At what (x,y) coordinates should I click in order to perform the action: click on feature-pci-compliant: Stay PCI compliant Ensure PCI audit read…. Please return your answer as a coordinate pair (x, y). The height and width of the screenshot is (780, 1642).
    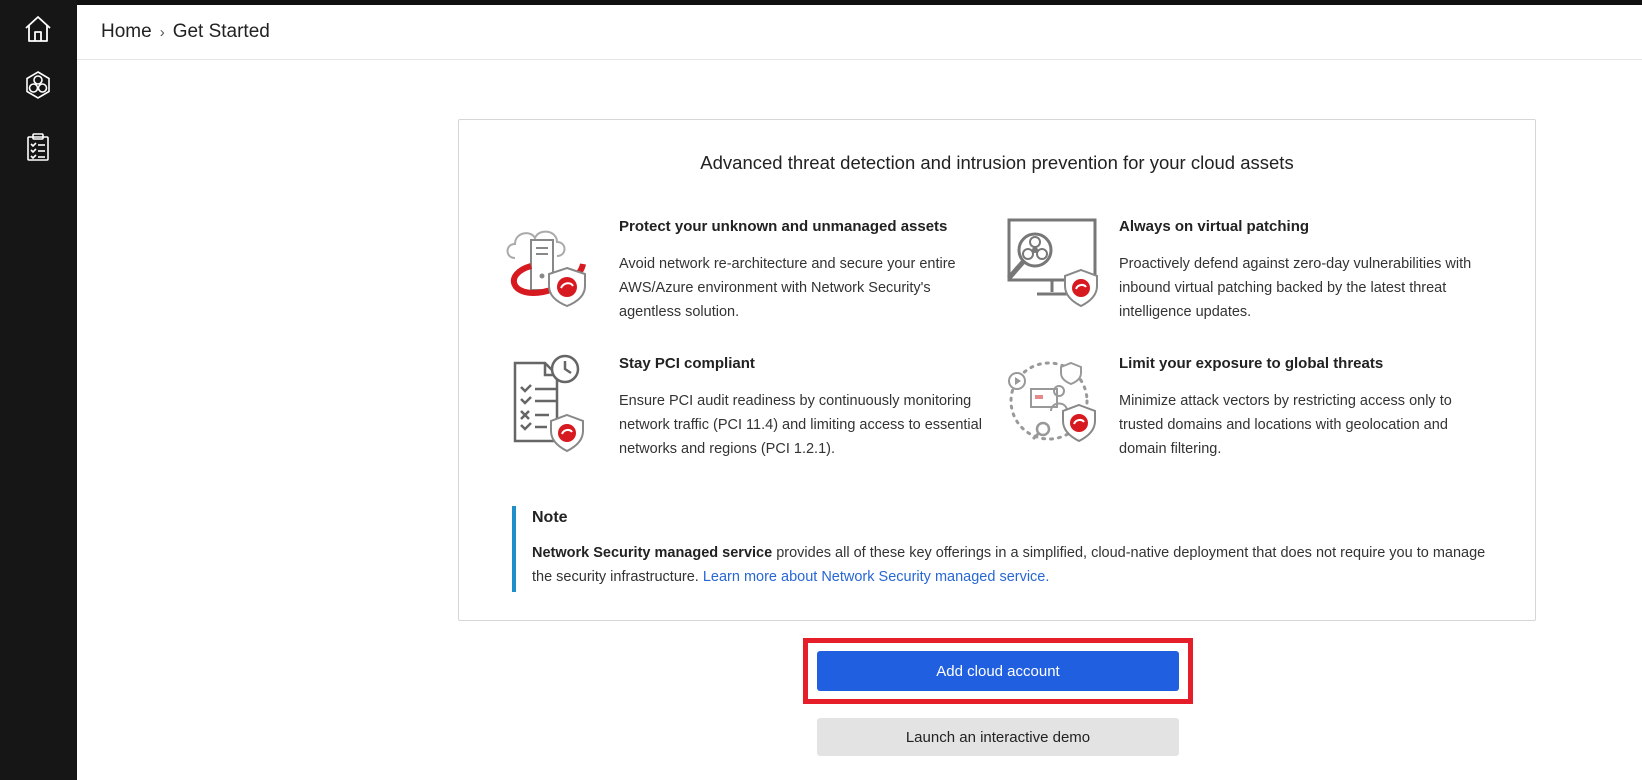
    Looking at the image, I should click on (746, 413).